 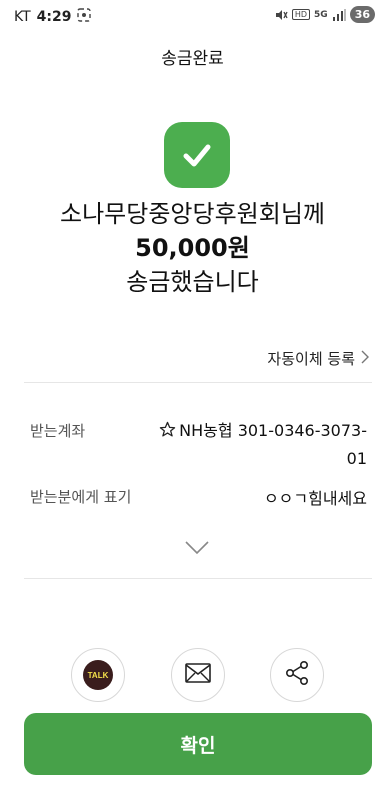 I want to click on share-button, so click(x=297, y=675).